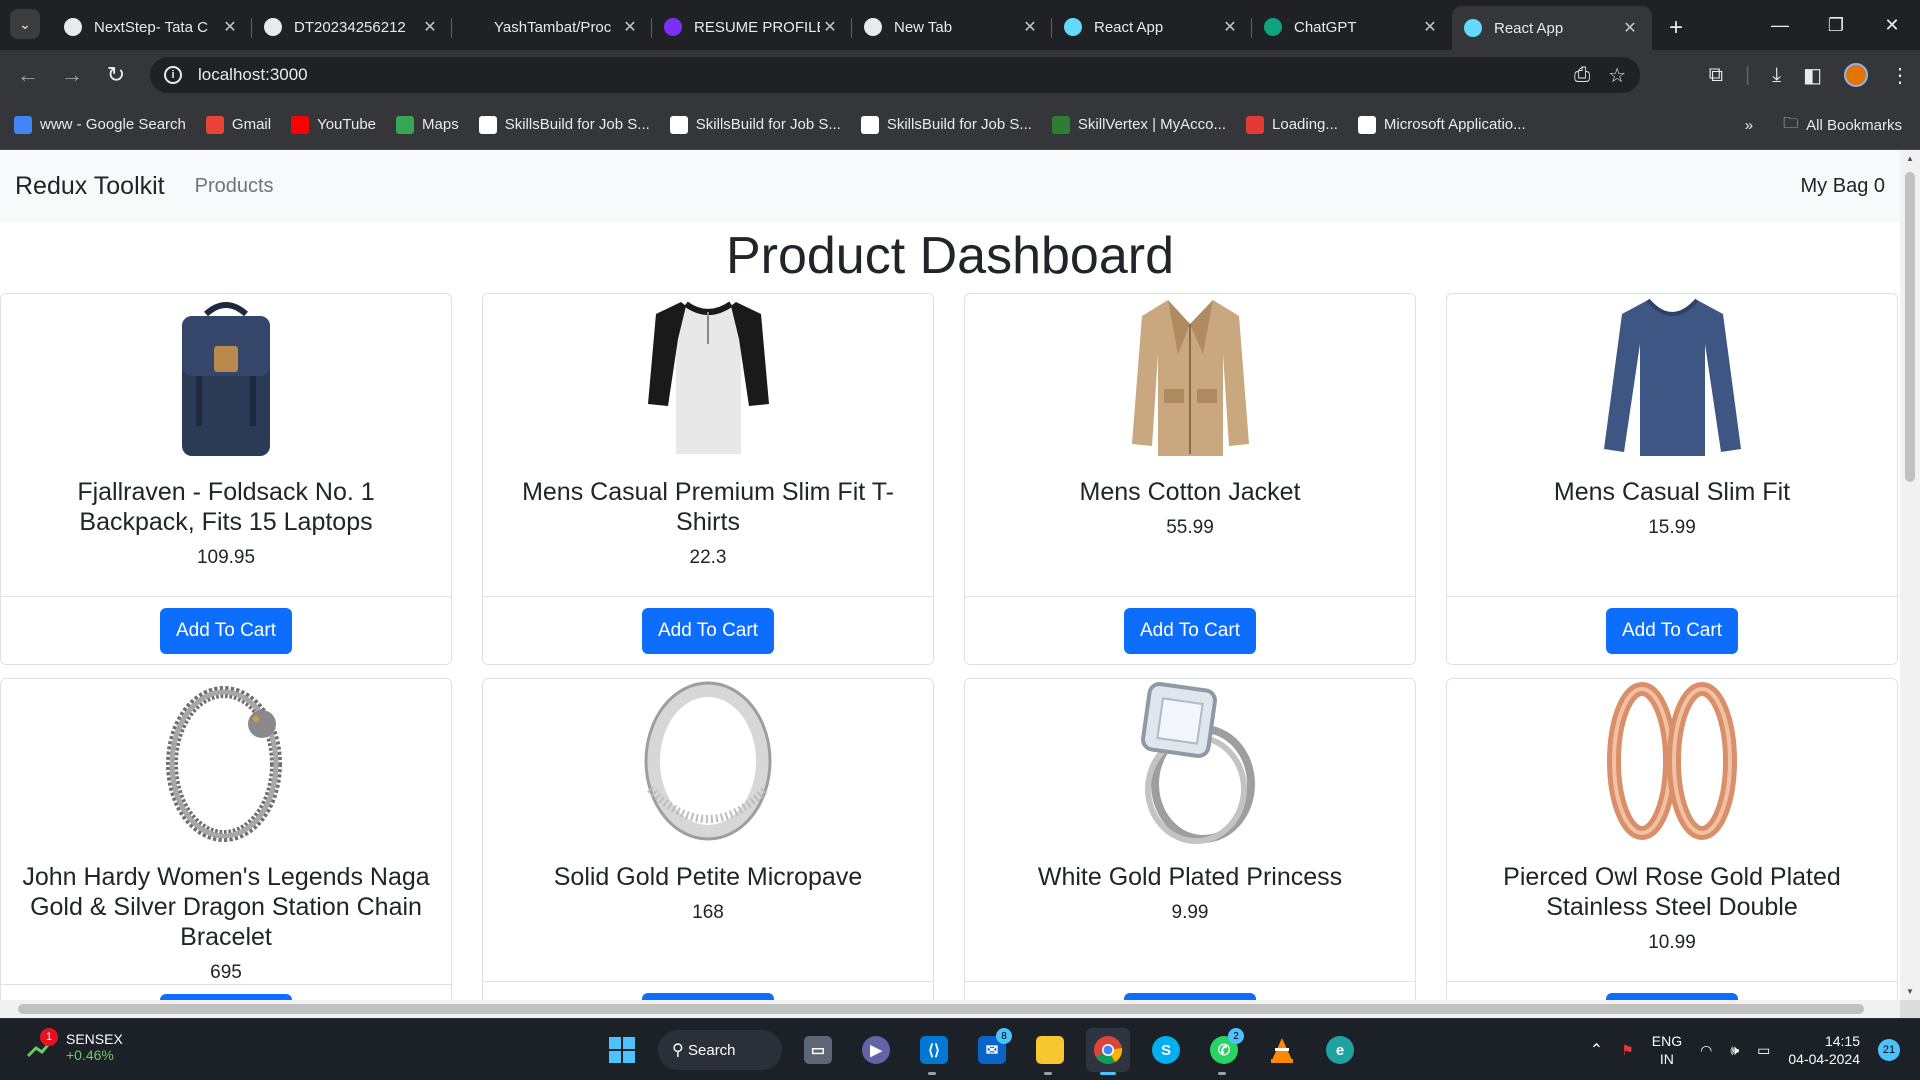 The image size is (1920, 1081). I want to click on teams-button: ▶, so click(876, 1050).